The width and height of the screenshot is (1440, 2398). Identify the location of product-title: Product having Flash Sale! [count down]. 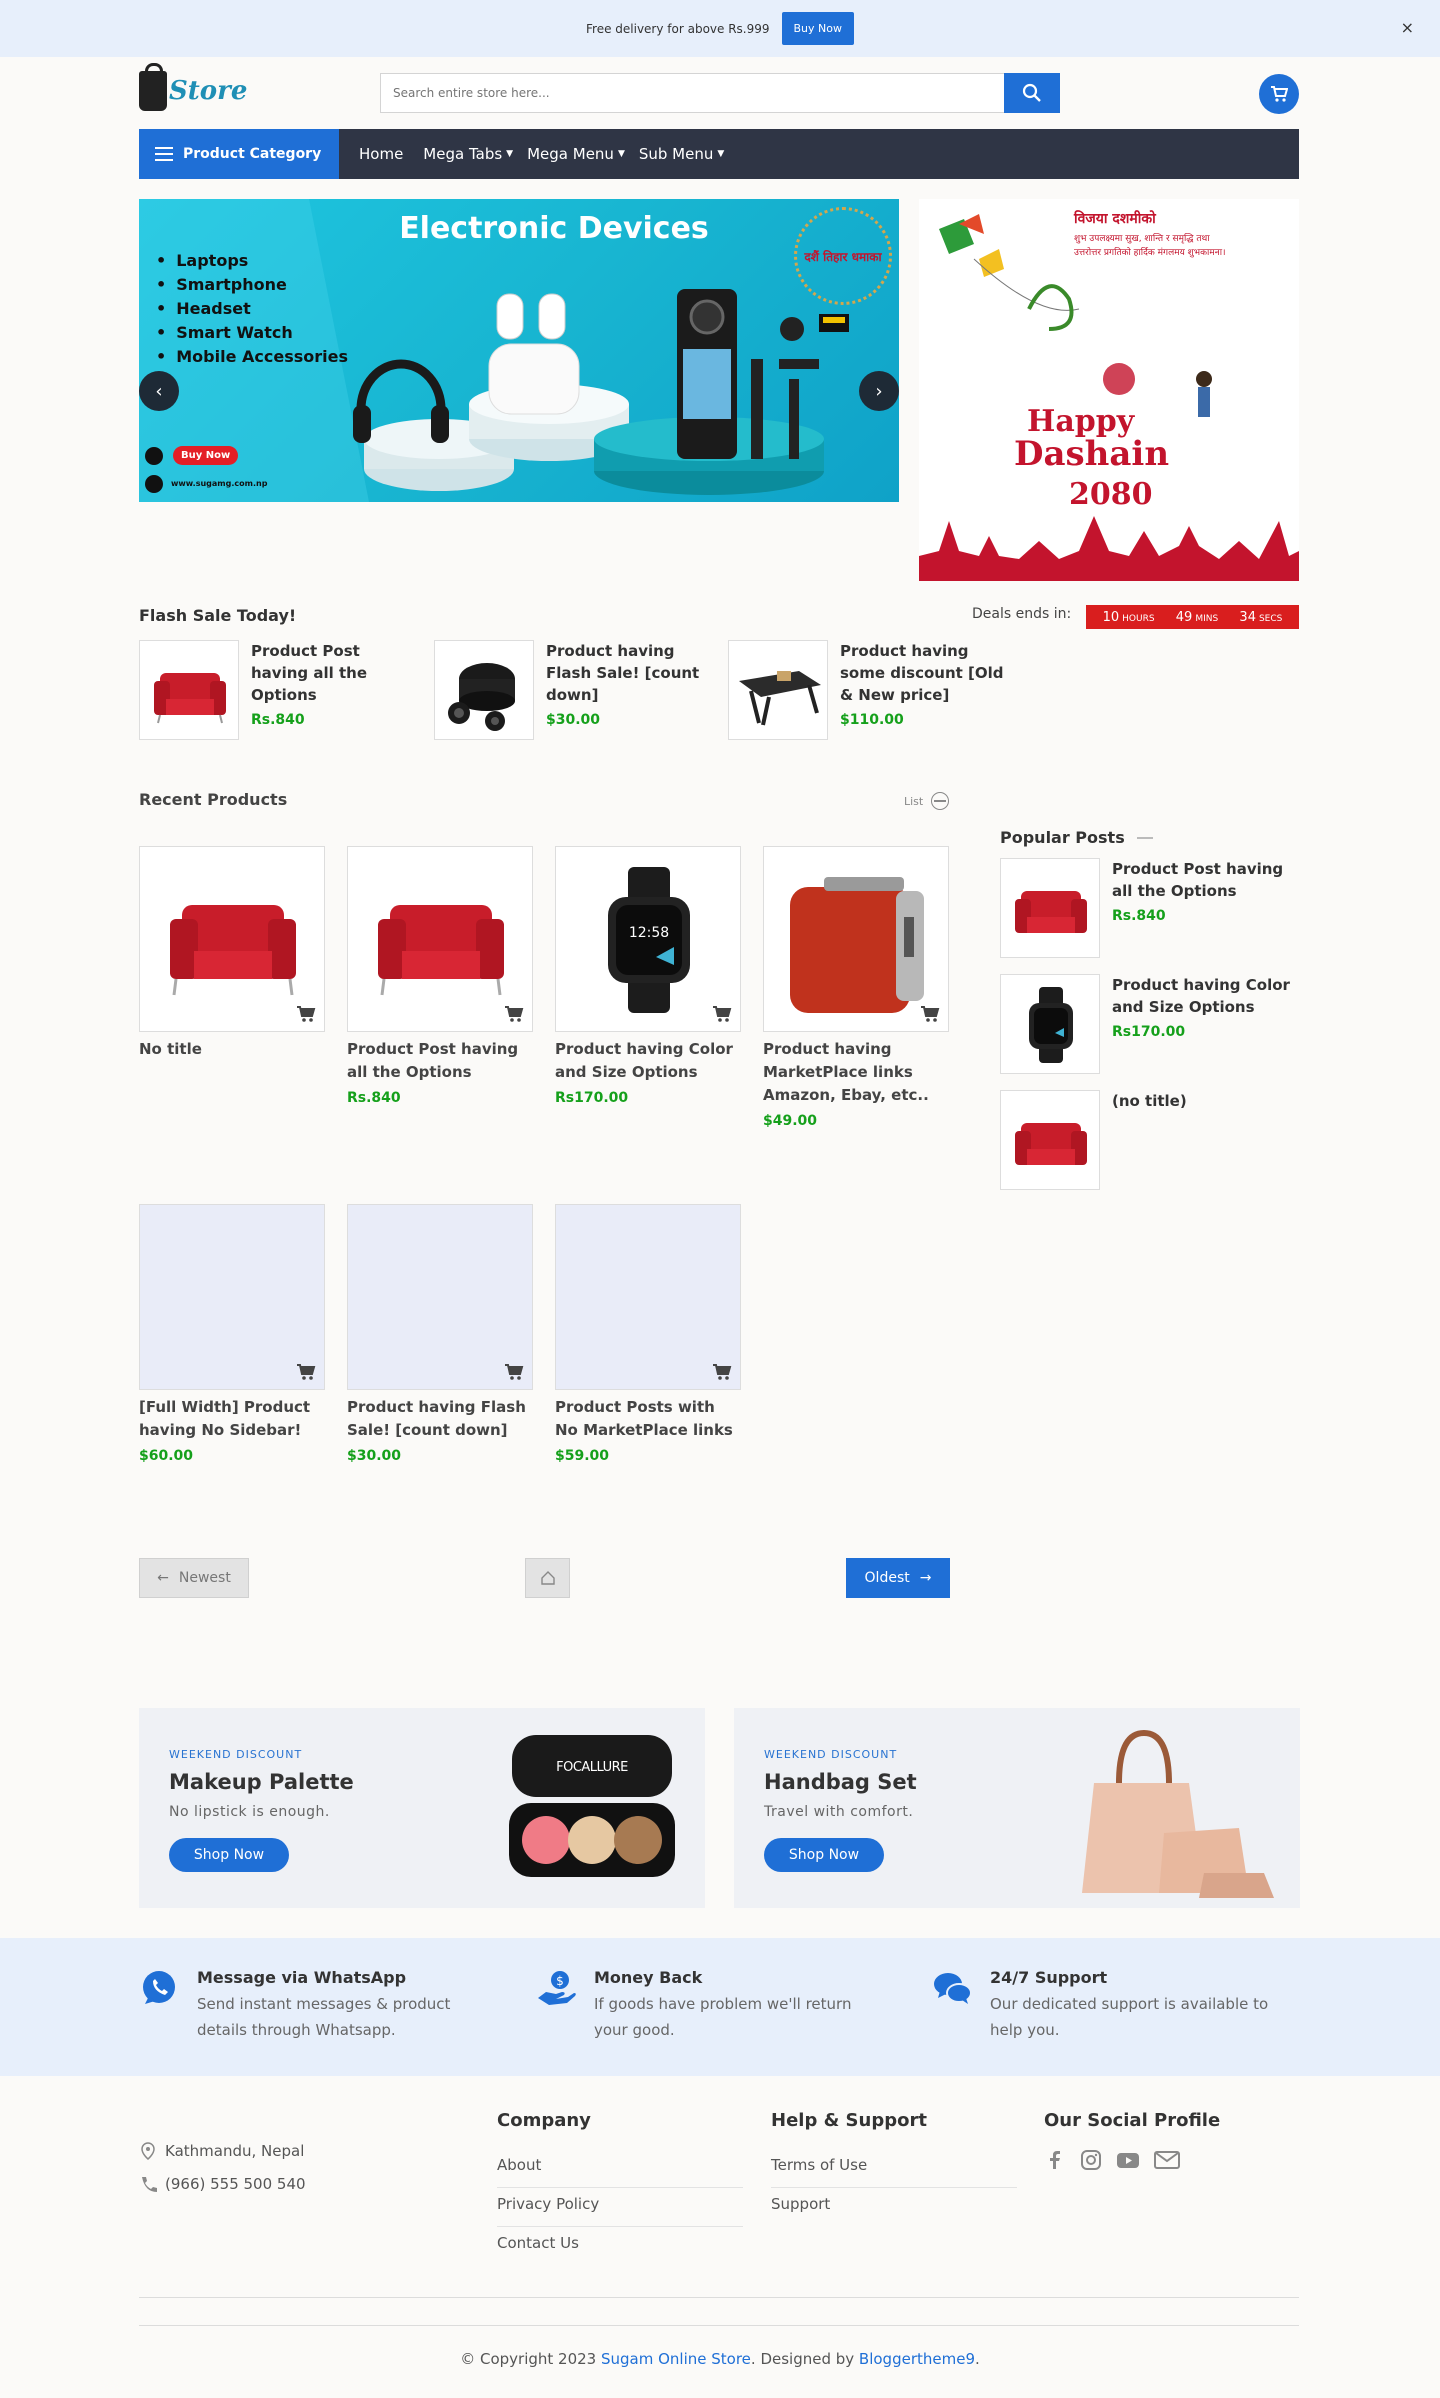
(440, 1419).